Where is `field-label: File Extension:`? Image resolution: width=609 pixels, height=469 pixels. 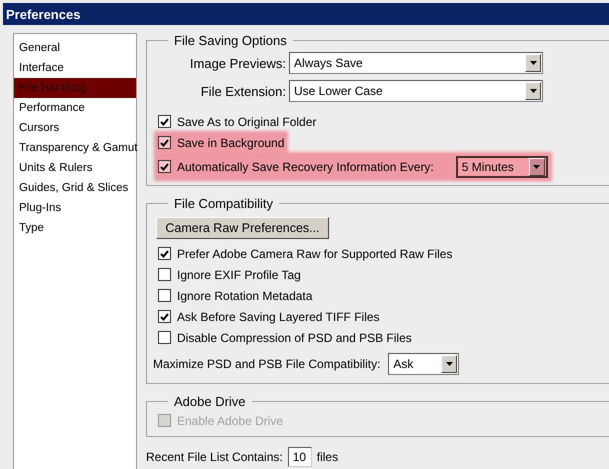
field-label: File Extension: is located at coordinates (243, 91).